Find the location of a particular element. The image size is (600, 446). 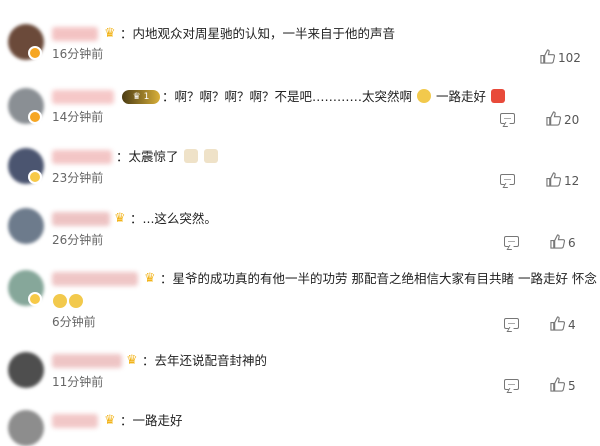

like-count: 102 is located at coordinates (569, 58).